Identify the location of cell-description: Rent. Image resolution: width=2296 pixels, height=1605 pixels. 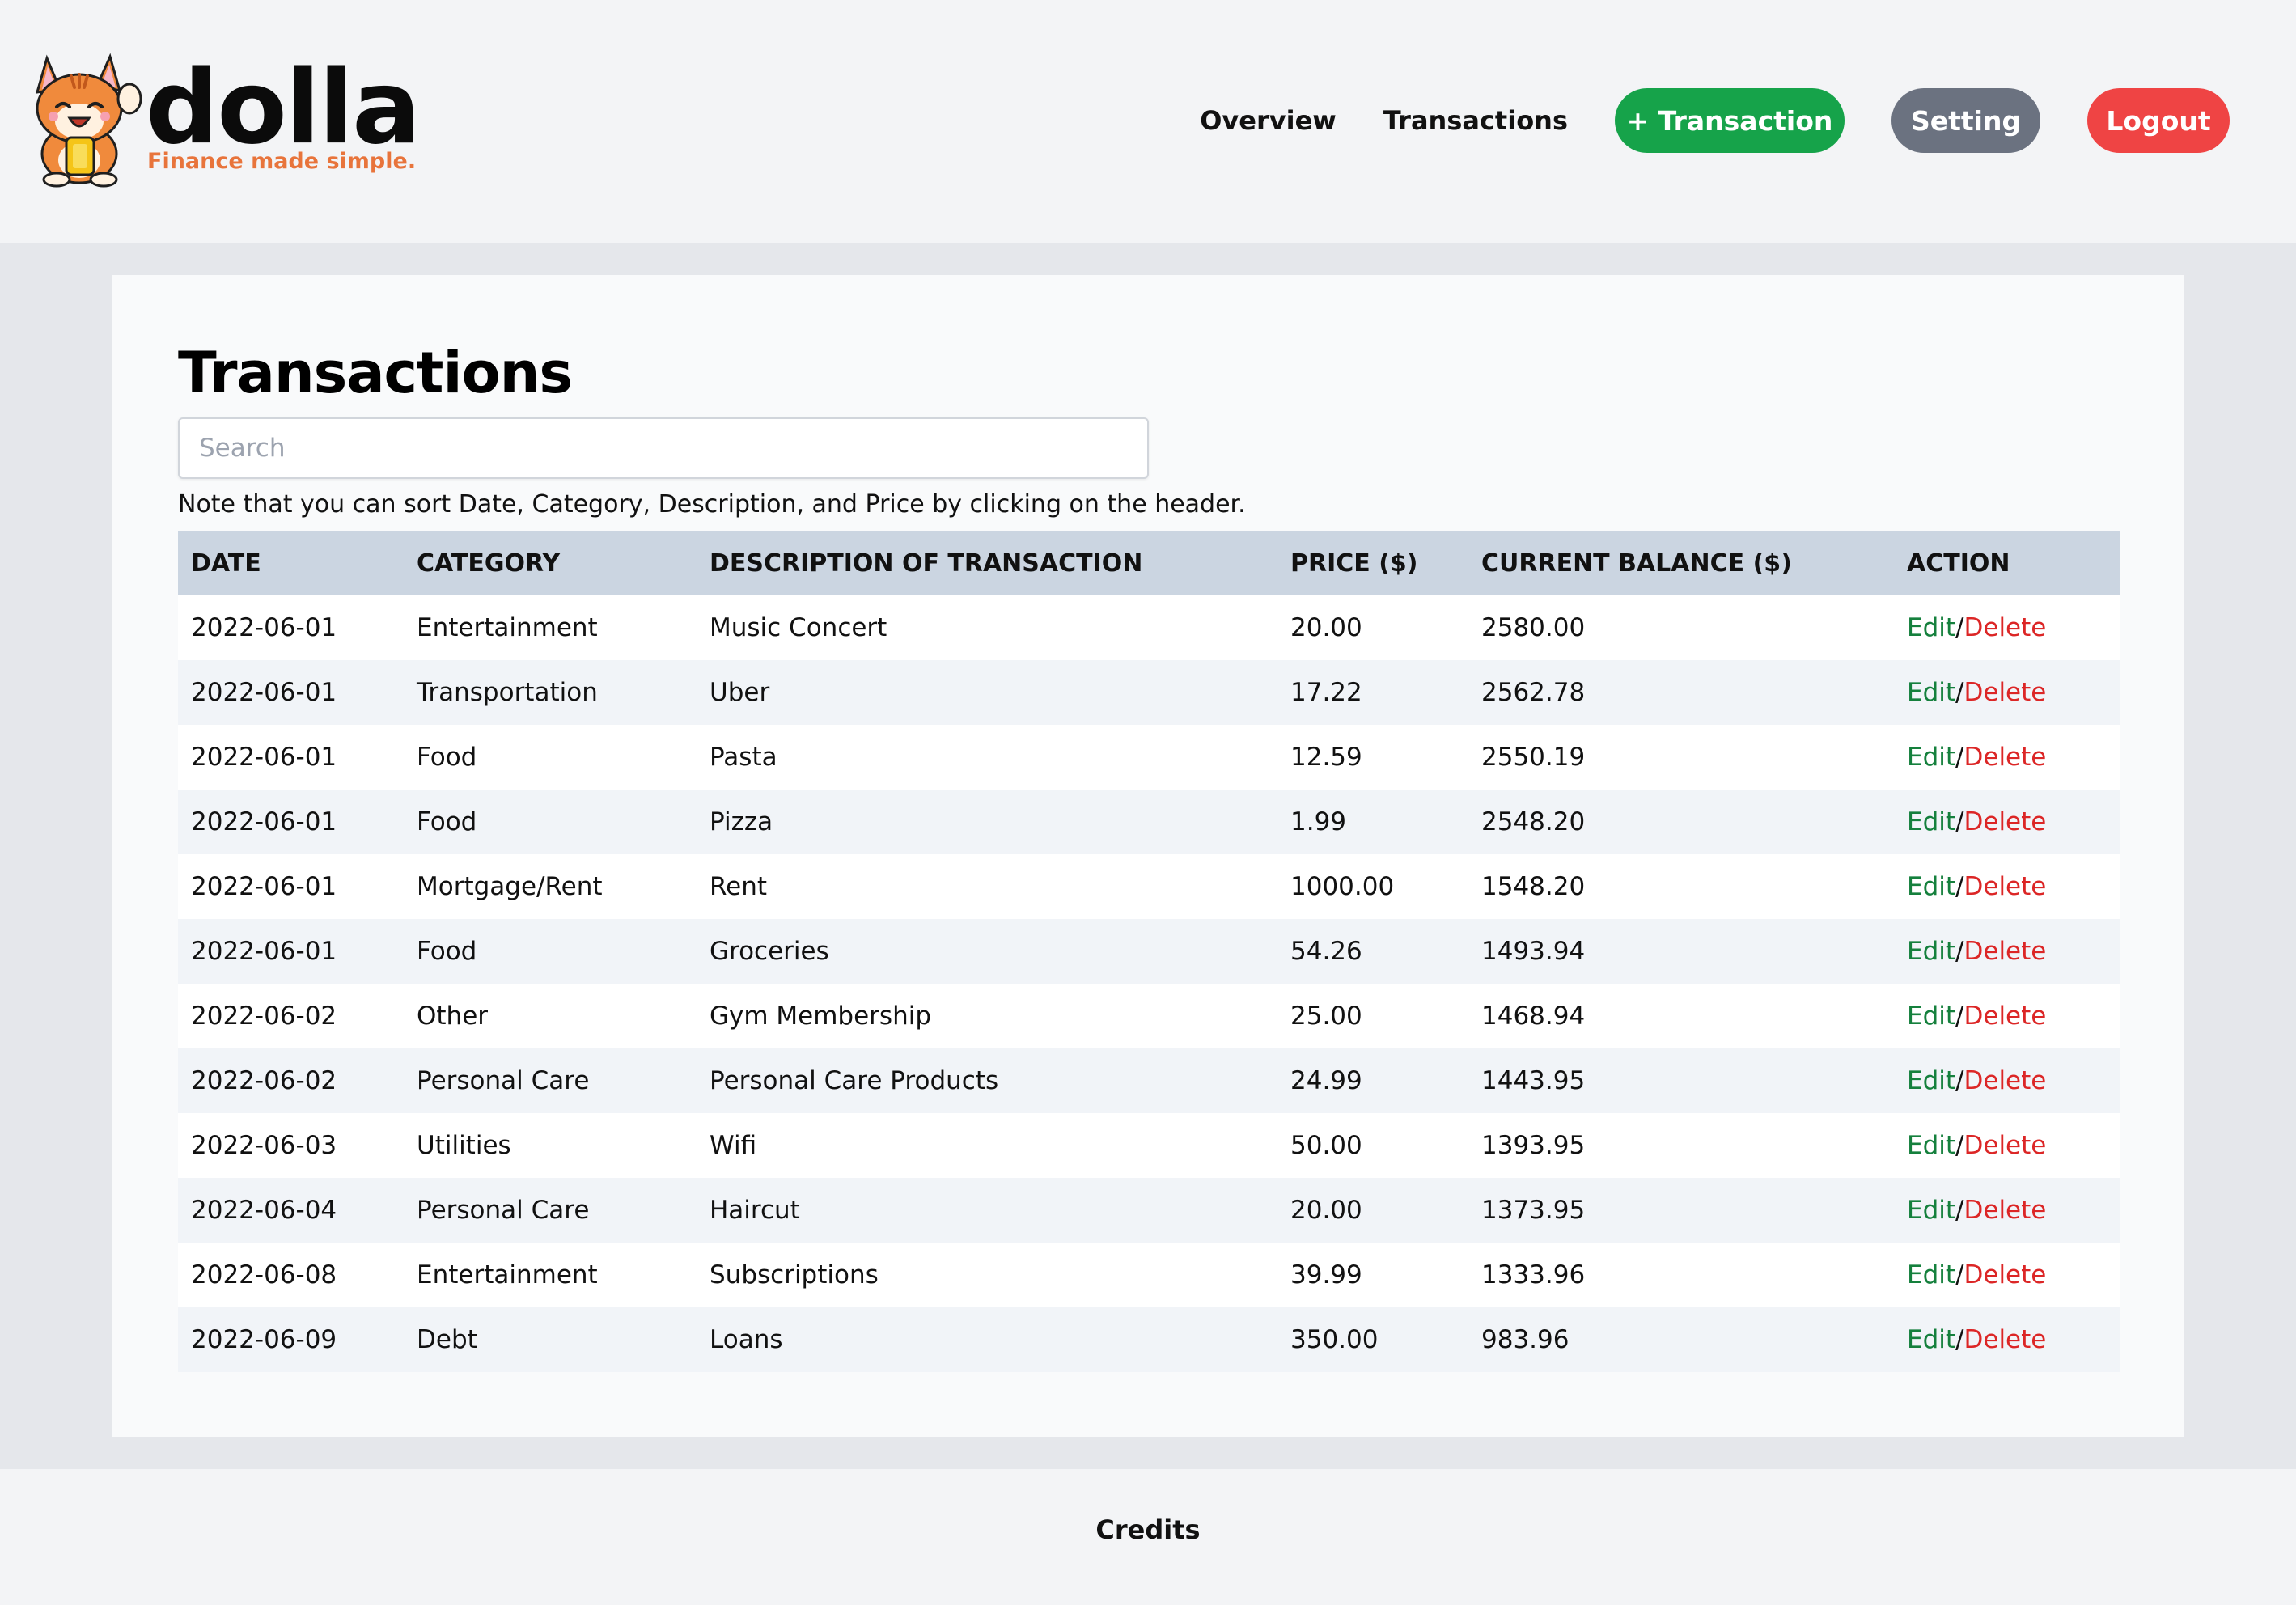
(739, 886).